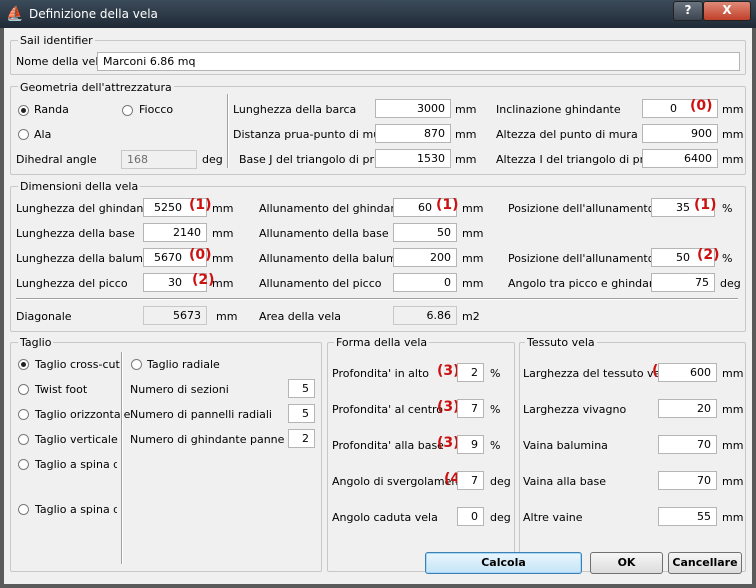  What do you see at coordinates (733, 109) in the screenshot?
I see `inclinazione-unit: mm` at bounding box center [733, 109].